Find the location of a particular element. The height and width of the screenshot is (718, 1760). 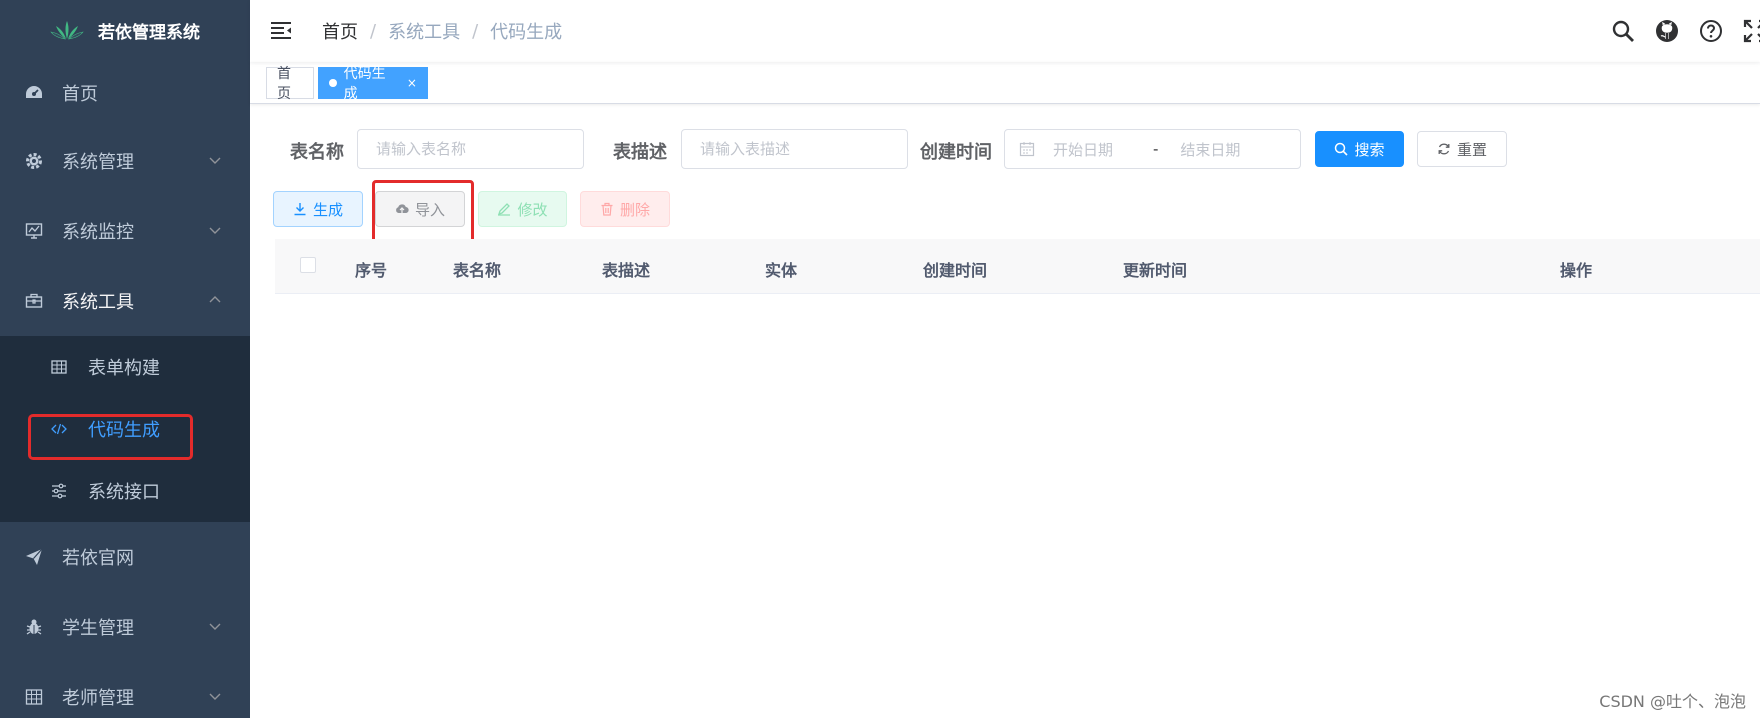

generate-button: 生成 is located at coordinates (318, 209).